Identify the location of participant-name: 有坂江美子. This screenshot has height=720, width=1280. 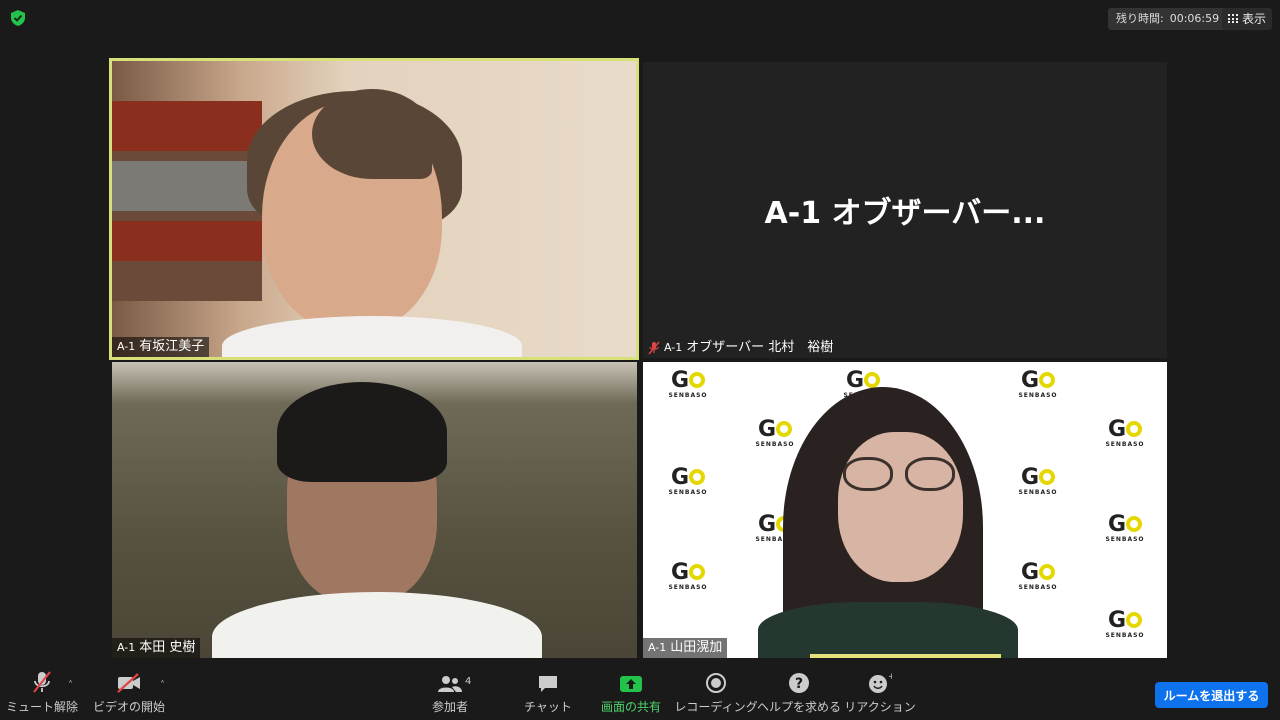
(172, 346).